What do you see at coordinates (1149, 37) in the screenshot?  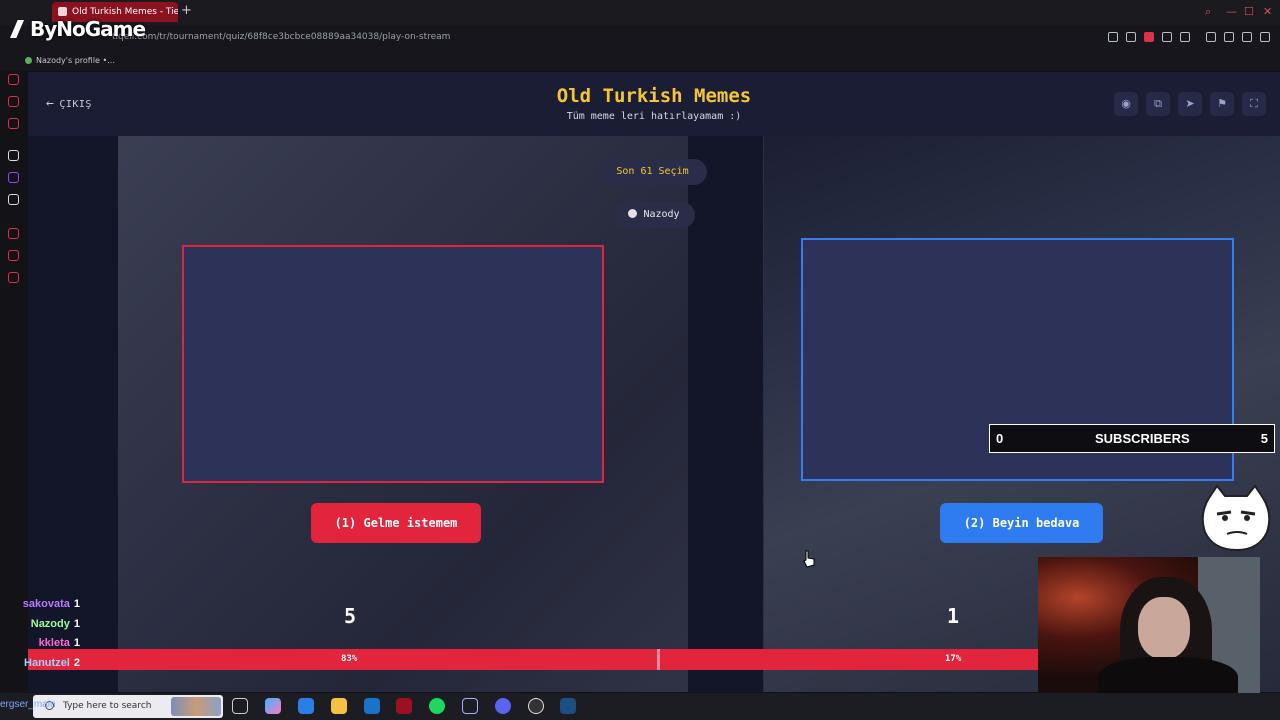 I see `extension-icon` at bounding box center [1149, 37].